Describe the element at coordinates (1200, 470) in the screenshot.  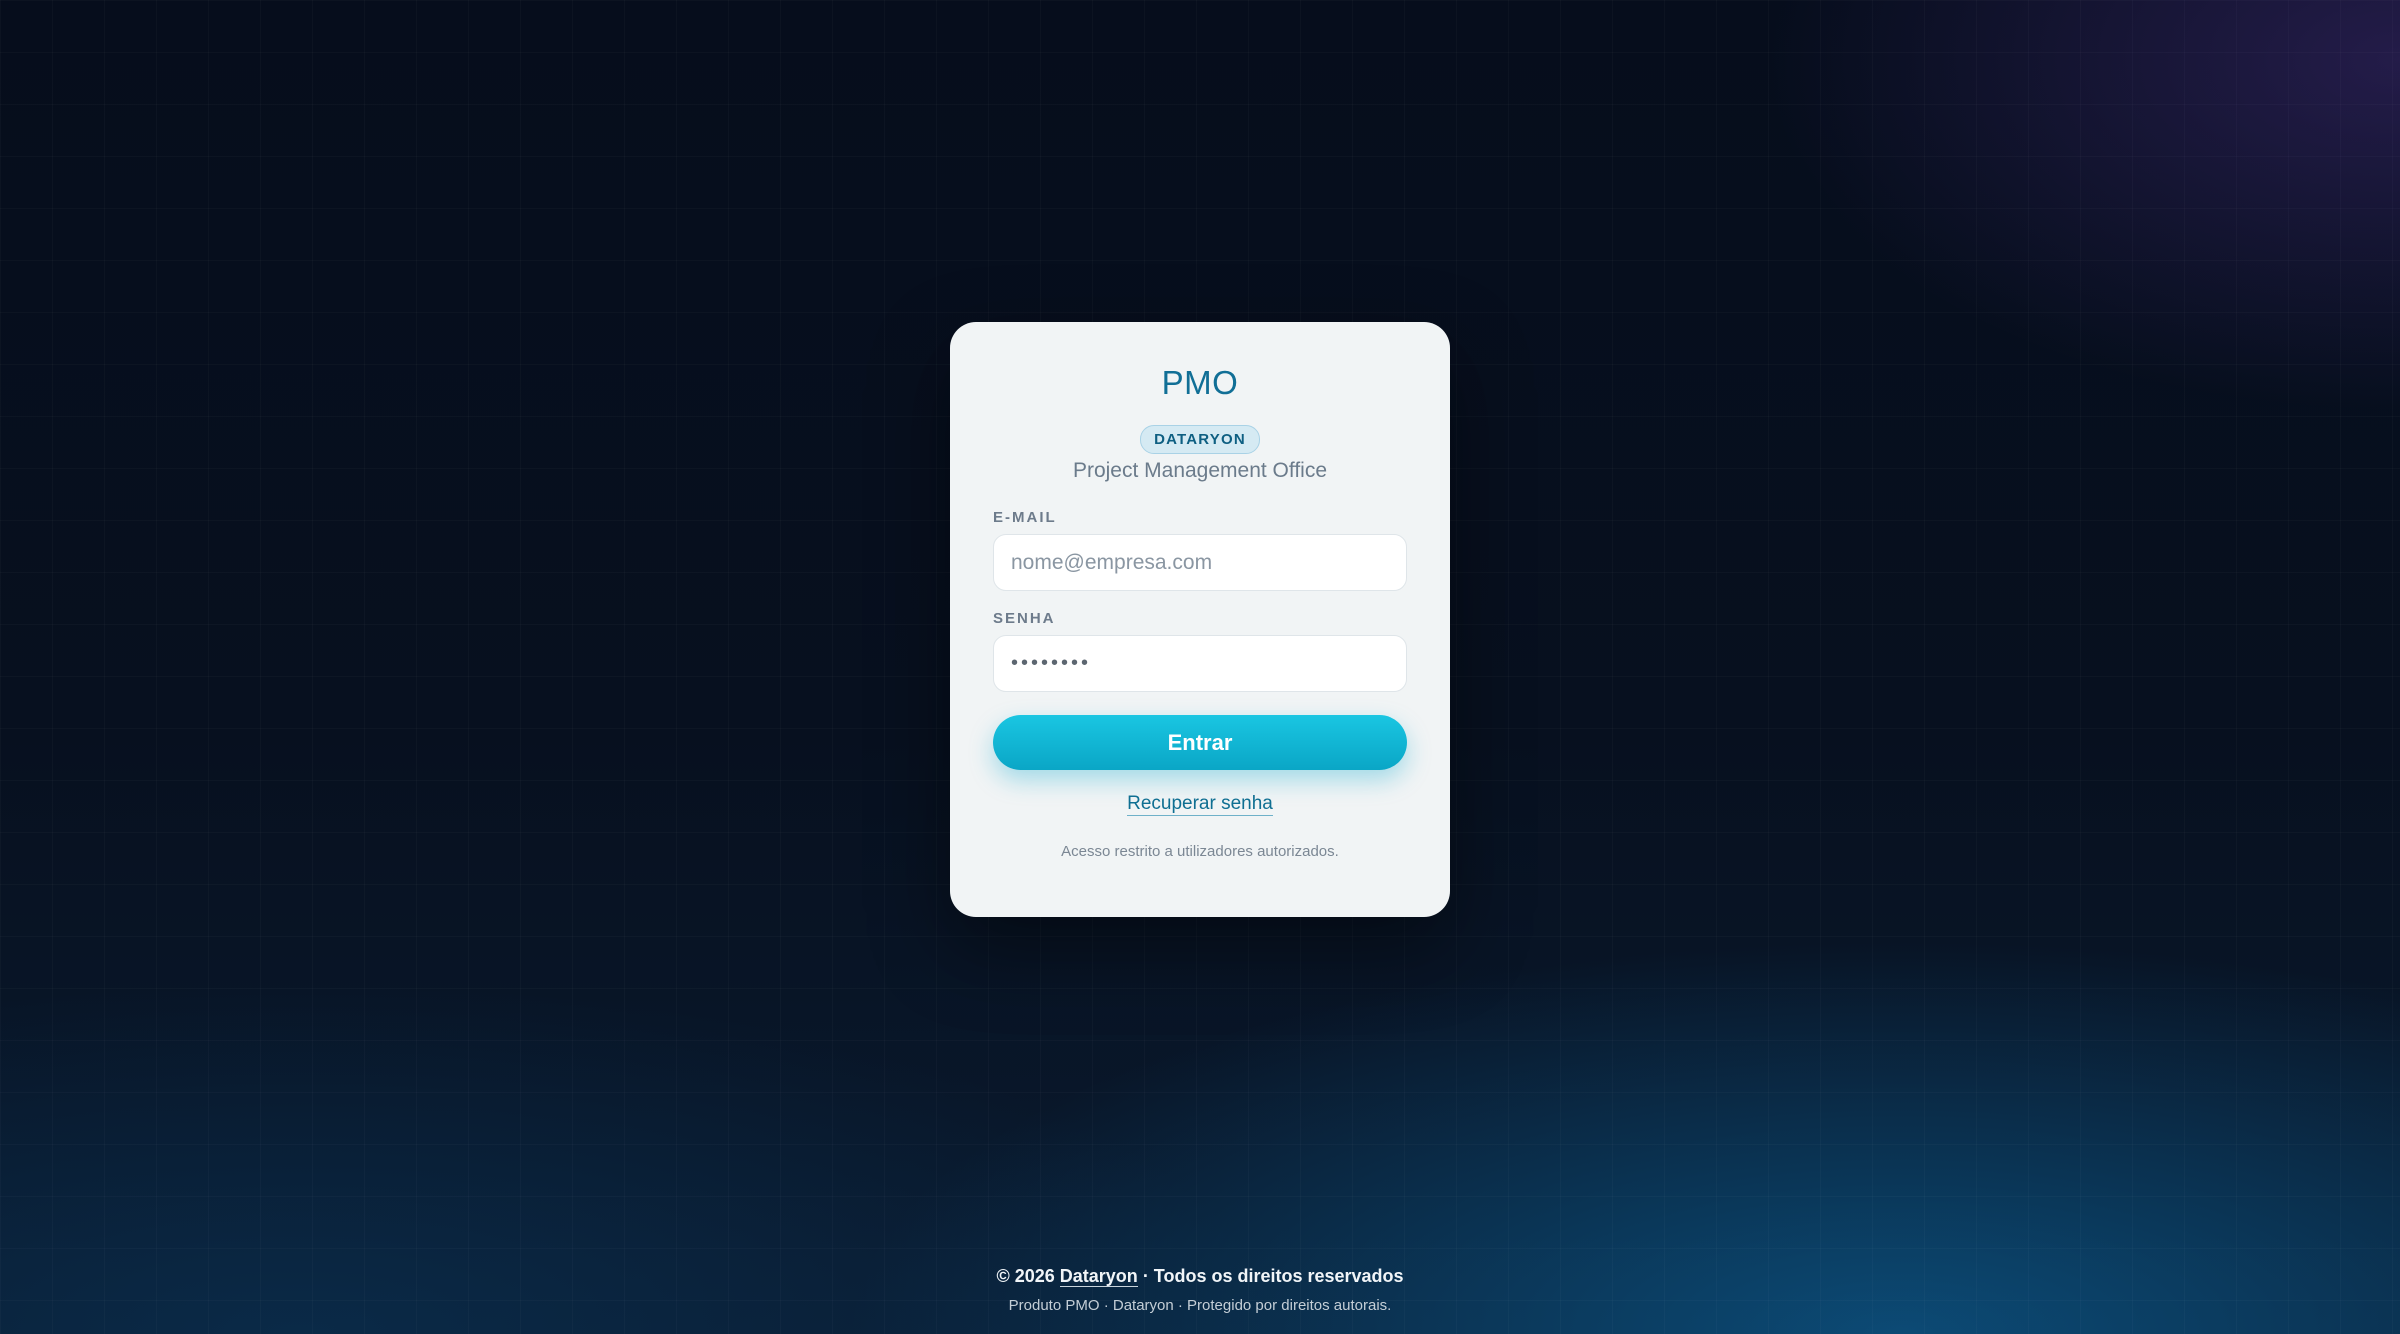
I see `app-subtitle: Project Management Office` at that location.